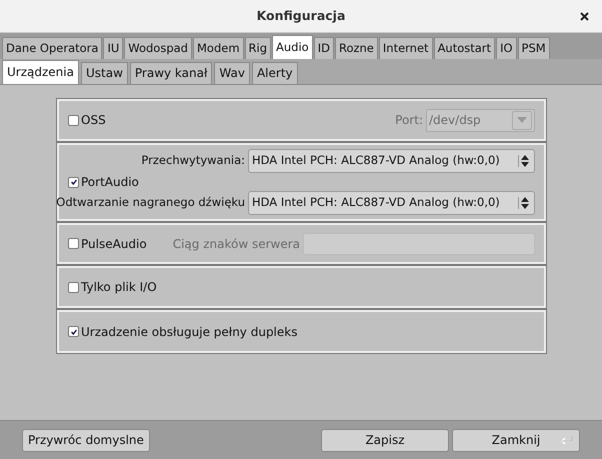 This screenshot has width=602, height=459. I want to click on field-label: Odtwarzanie nagranego dźwięku, so click(150, 203).